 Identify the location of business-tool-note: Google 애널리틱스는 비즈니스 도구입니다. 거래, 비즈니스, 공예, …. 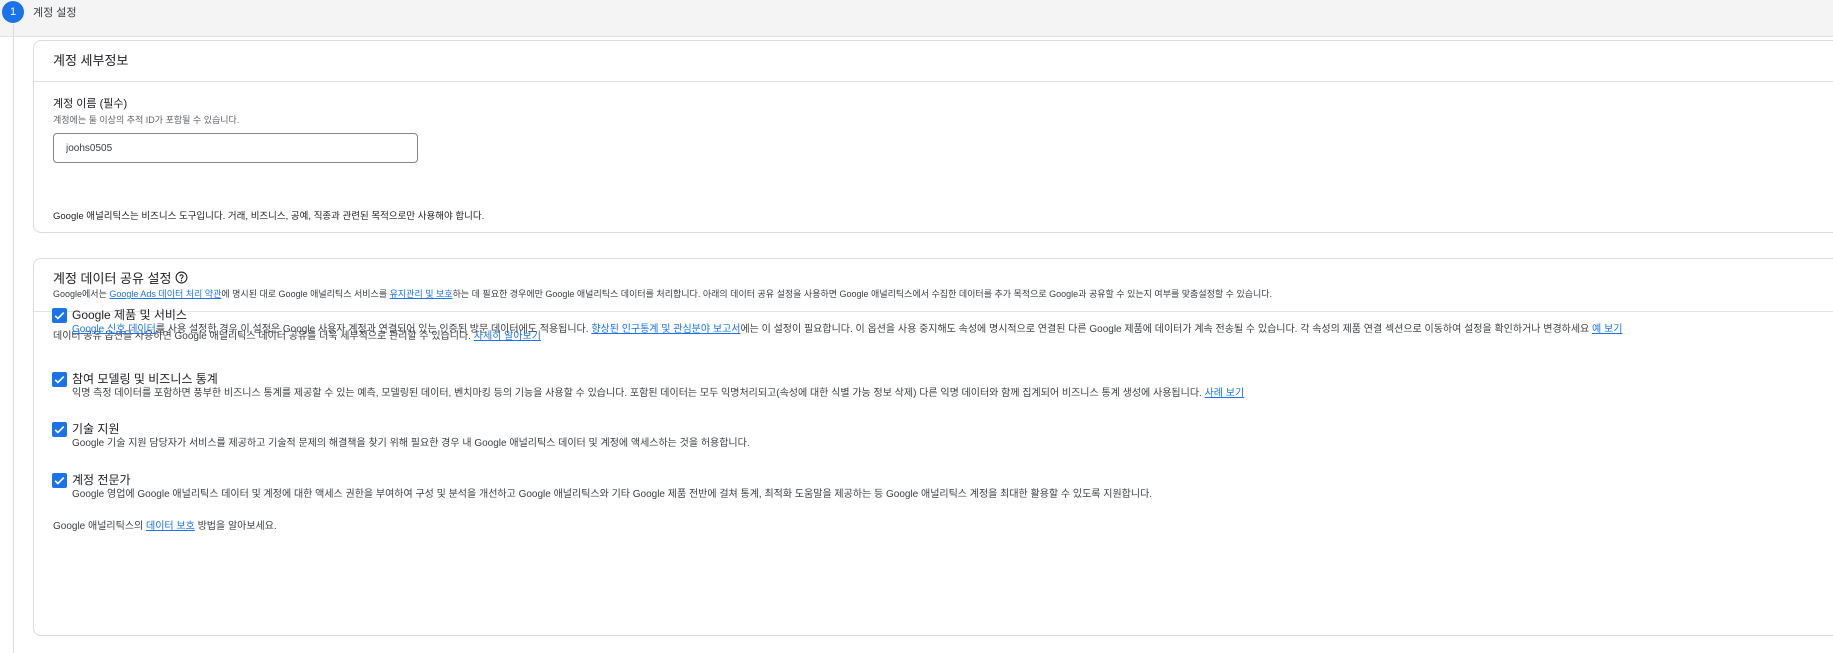
(269, 216).